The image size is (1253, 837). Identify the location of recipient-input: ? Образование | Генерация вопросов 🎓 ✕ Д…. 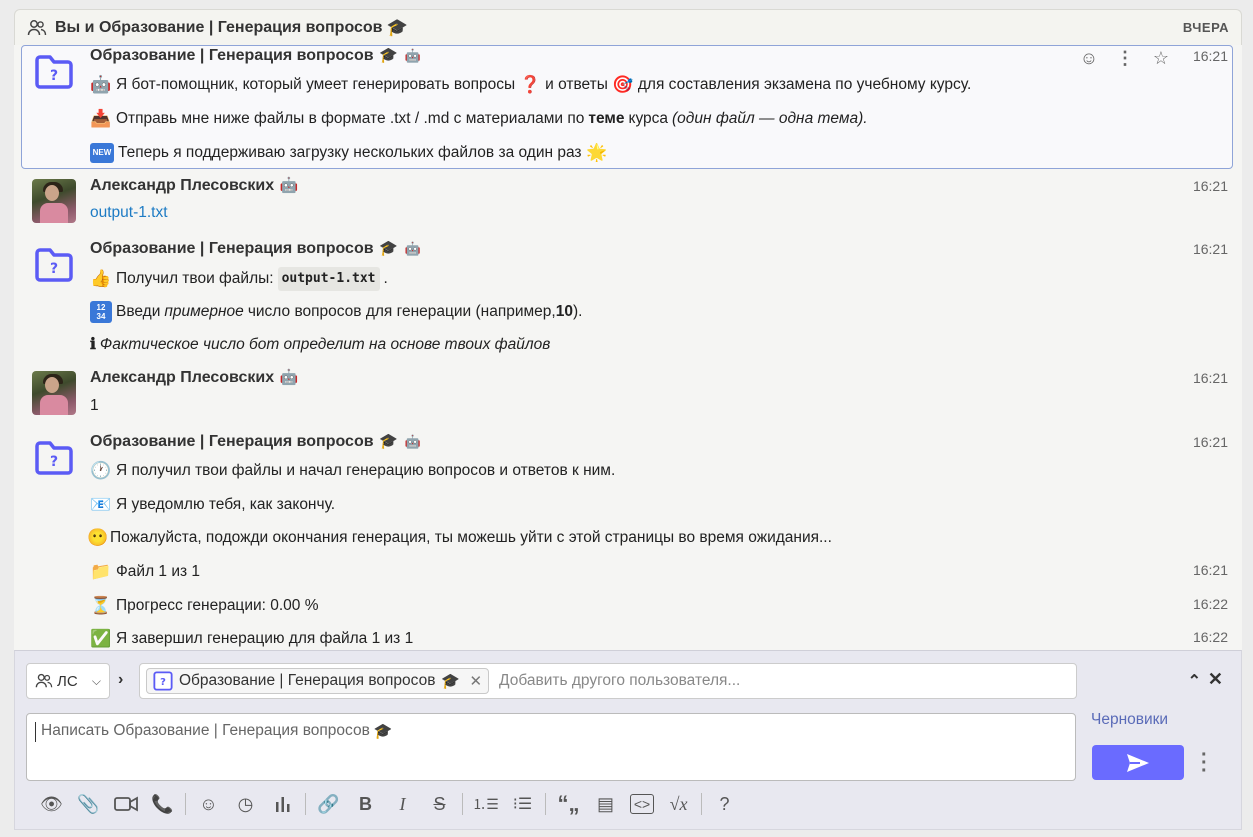
(608, 681).